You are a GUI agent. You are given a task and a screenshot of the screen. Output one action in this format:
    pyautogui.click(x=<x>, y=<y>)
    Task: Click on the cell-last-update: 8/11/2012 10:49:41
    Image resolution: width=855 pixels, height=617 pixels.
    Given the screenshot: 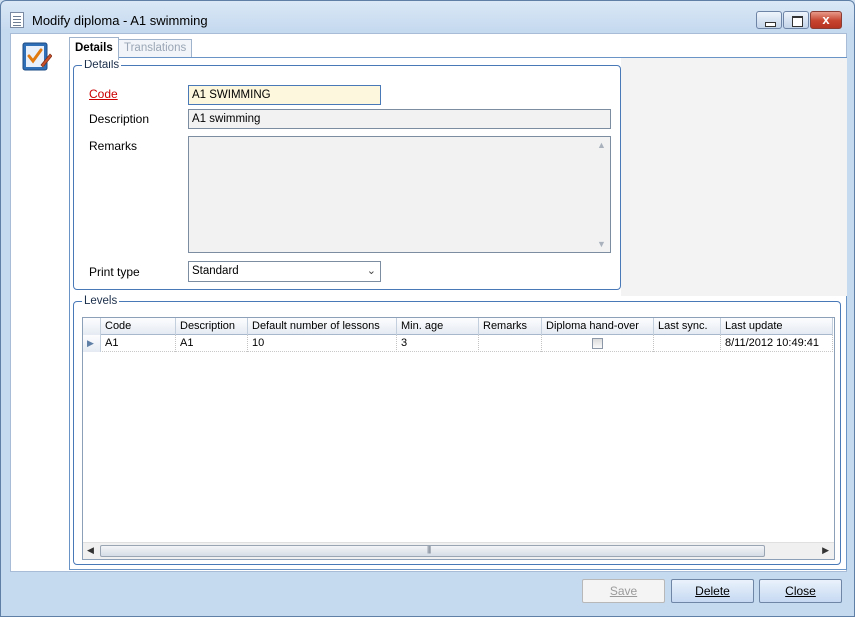 What is the action you would take?
    pyautogui.click(x=777, y=343)
    